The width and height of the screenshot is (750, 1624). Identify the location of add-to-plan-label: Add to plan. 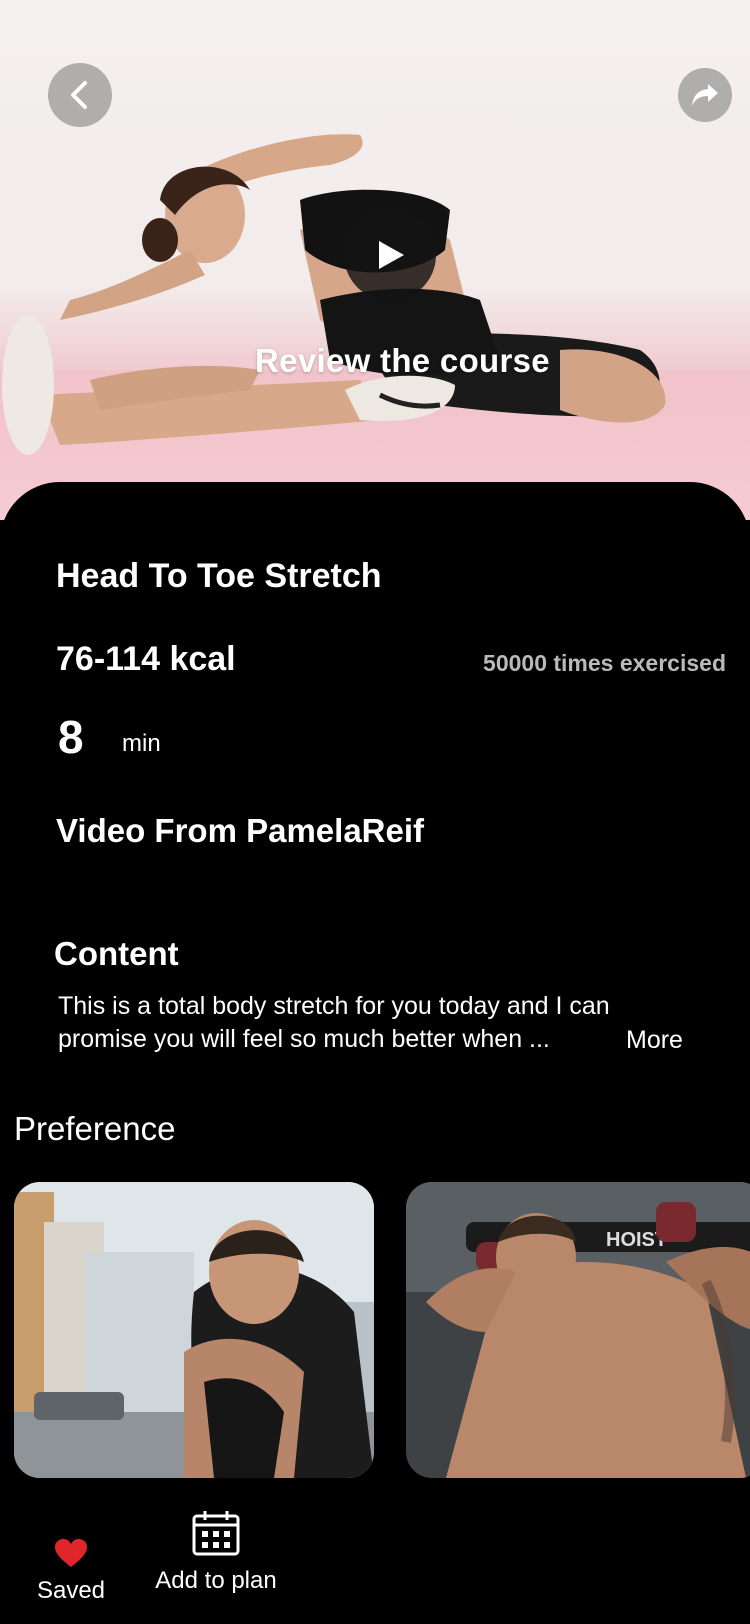
(216, 1580).